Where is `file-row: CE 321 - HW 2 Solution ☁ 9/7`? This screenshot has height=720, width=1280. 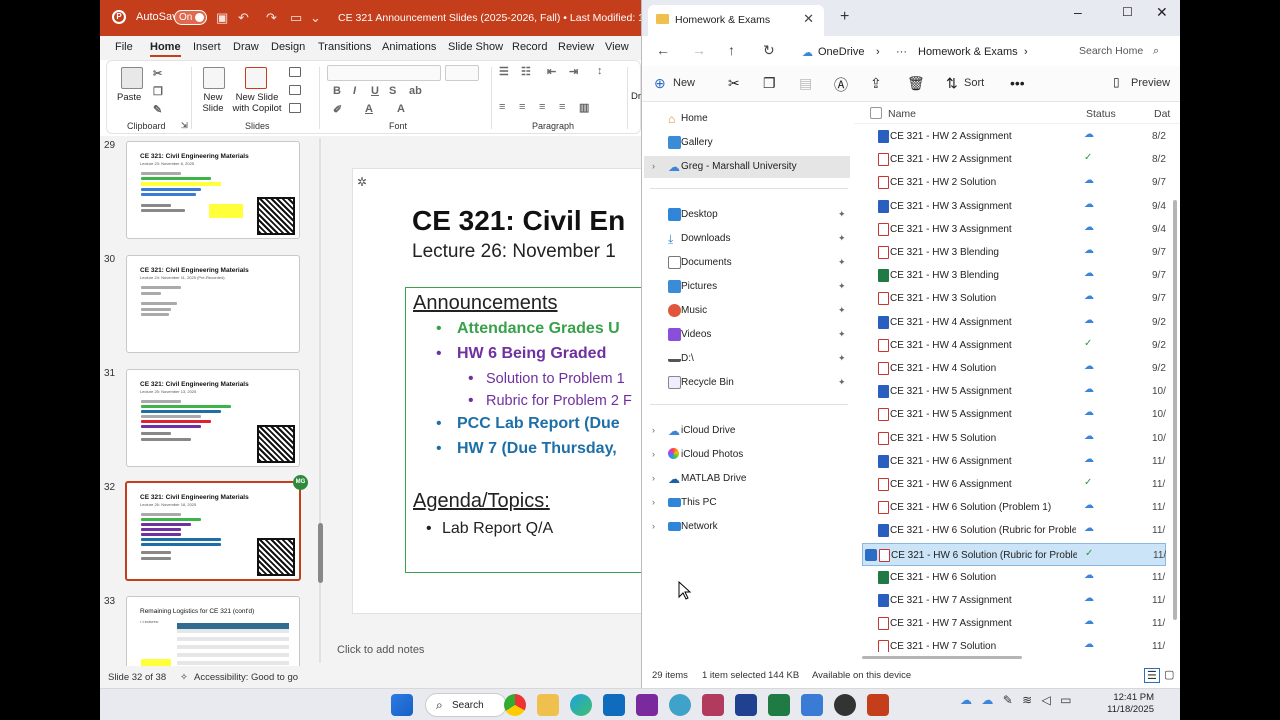
file-row: CE 321 - HW 2 Solution ☁ 9/7 is located at coordinates (1014, 182).